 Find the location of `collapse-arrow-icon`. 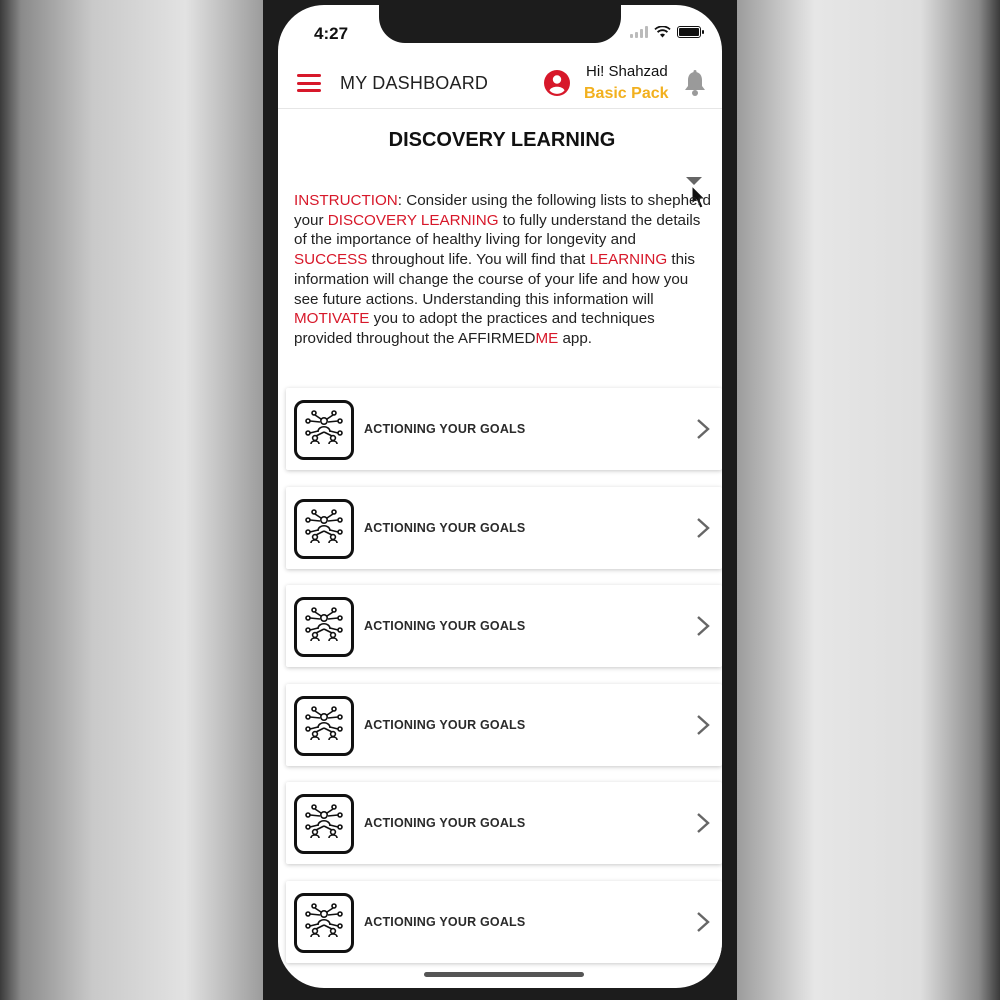

collapse-arrow-icon is located at coordinates (694, 181).